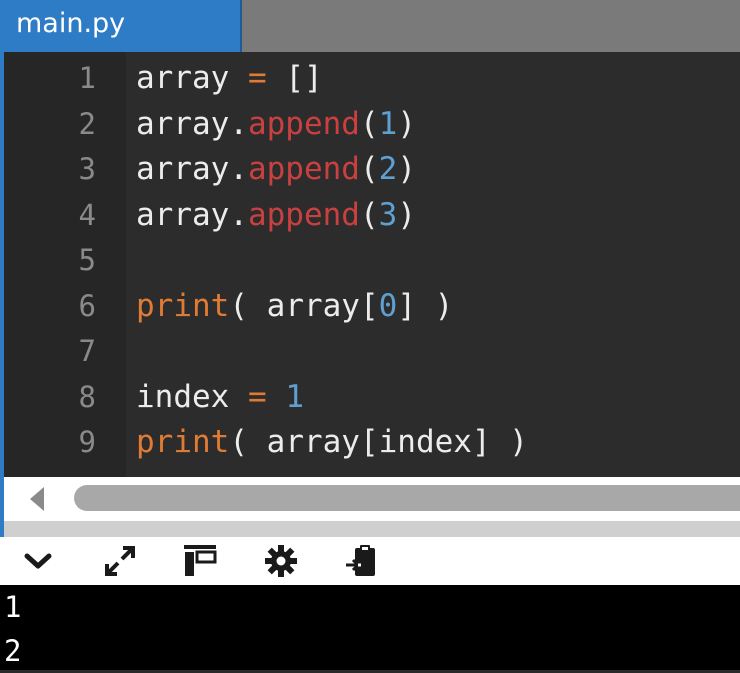  What do you see at coordinates (370, 627) in the screenshot?
I see `console-output: 1 2` at bounding box center [370, 627].